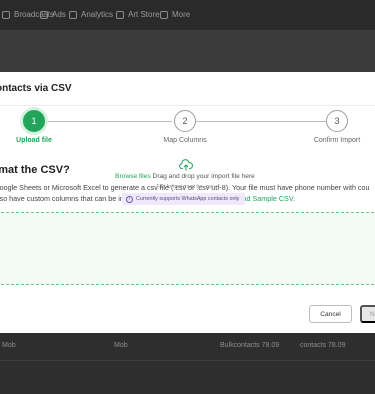 The height and width of the screenshot is (394, 375). Describe the element at coordinates (323, 345) in the screenshot. I see `table-cell: contacts 78.09` at that location.